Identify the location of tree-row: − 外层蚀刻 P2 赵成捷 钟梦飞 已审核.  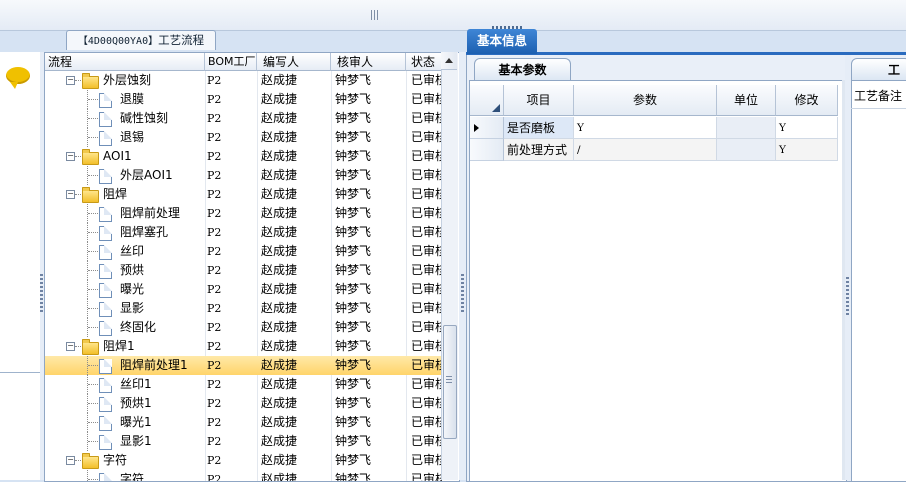
(243, 80).